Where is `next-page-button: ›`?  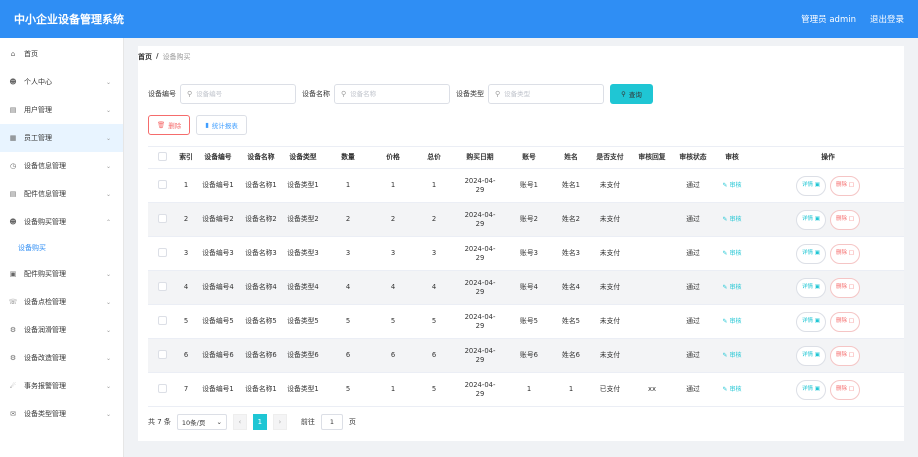 next-page-button: › is located at coordinates (279, 422).